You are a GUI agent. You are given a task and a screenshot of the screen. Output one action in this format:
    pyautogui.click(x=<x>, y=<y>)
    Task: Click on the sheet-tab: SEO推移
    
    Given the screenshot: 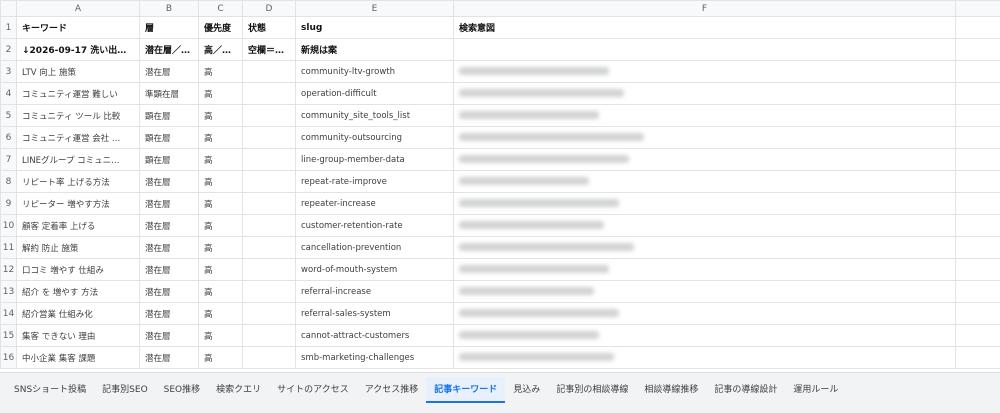 What is the action you would take?
    pyautogui.click(x=182, y=390)
    